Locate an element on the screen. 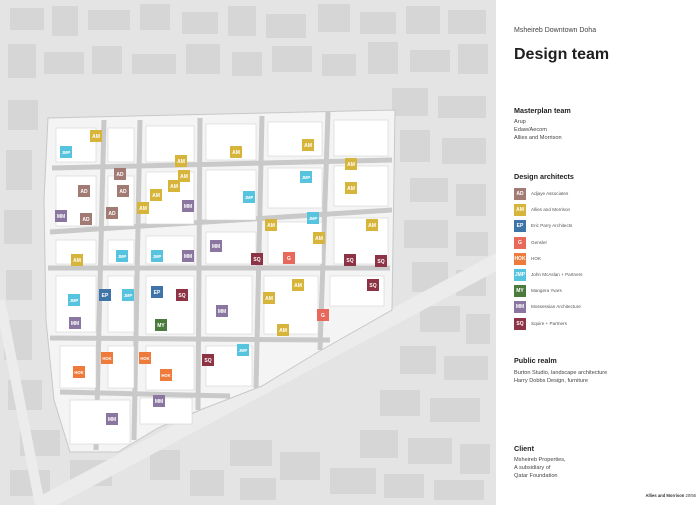 The image size is (700, 505). page-title: Design team is located at coordinates (562, 54).